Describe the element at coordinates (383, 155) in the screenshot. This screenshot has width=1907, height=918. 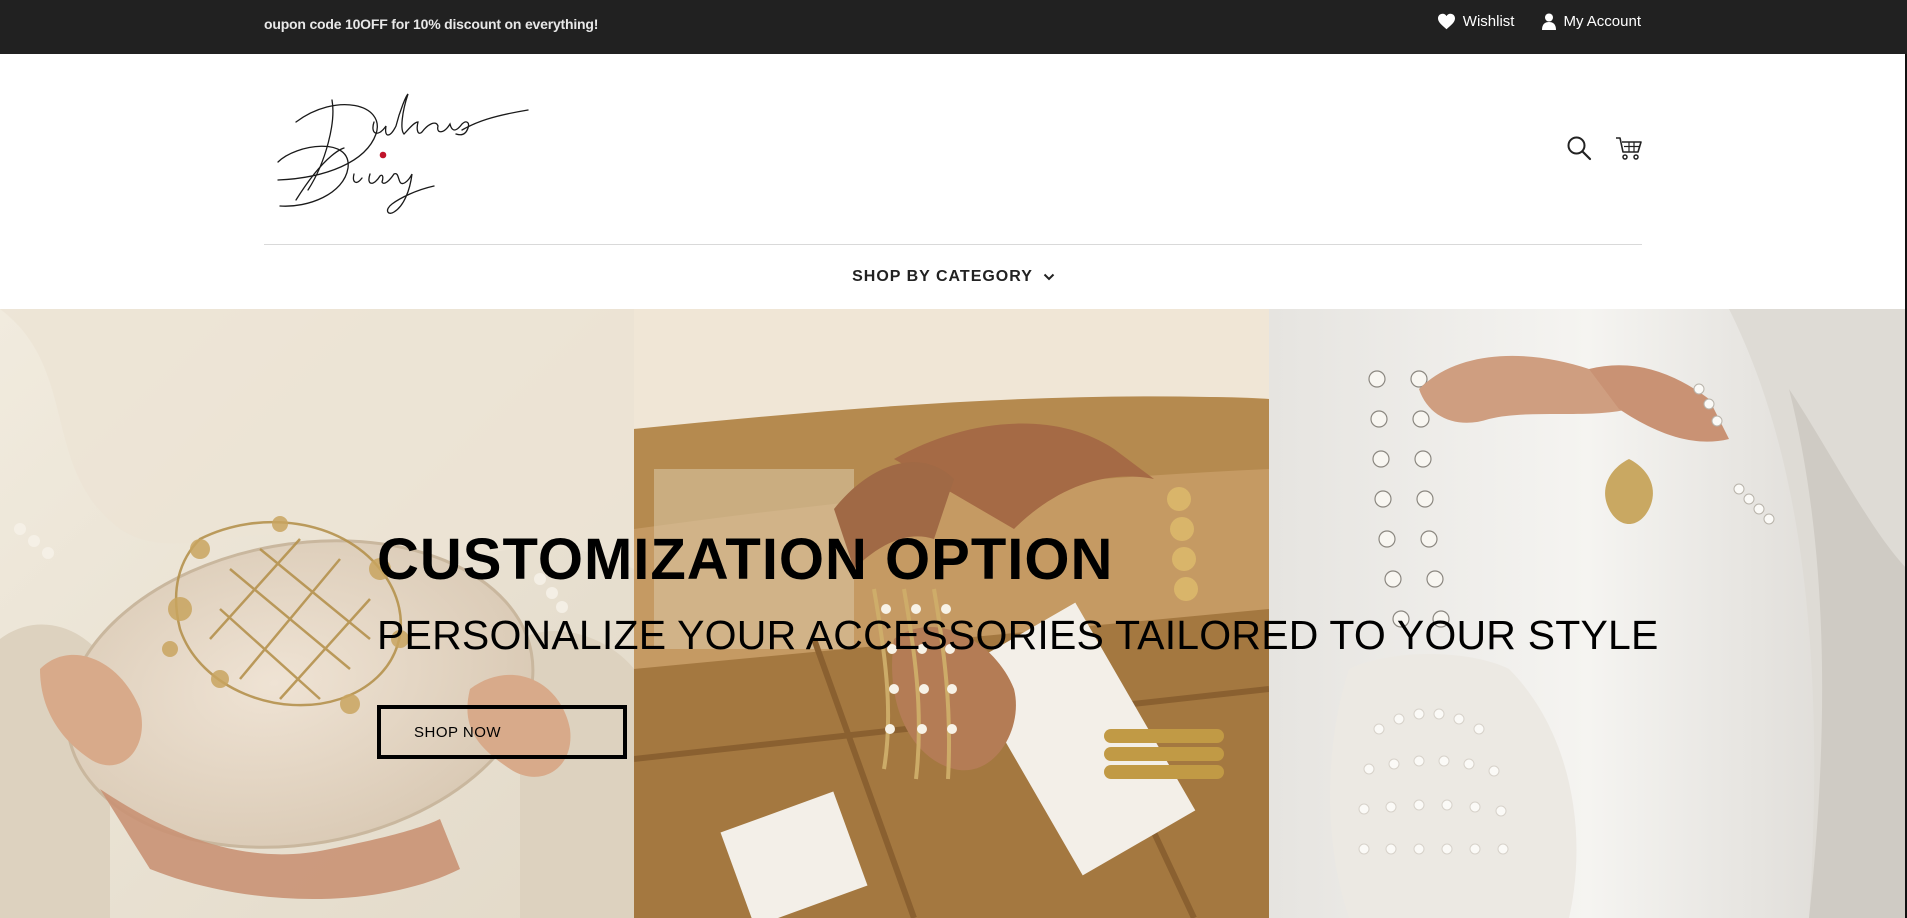
I see `logo-dot` at that location.